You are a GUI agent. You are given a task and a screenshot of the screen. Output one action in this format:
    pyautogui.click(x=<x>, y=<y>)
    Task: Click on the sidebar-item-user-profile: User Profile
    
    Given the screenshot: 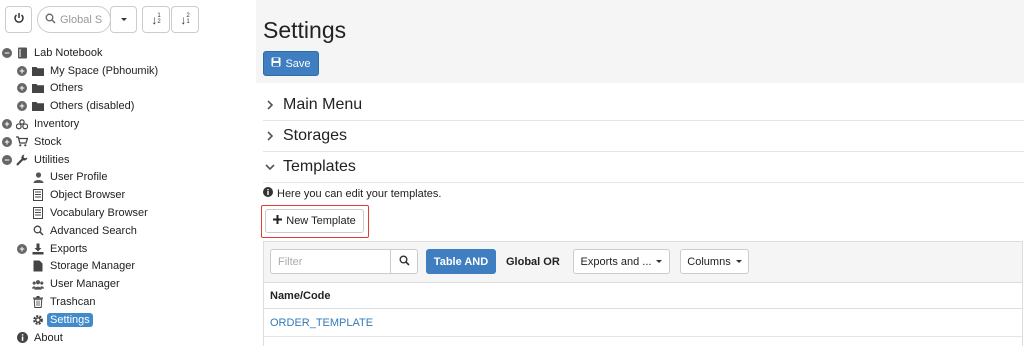 What is the action you would take?
    pyautogui.click(x=128, y=178)
    